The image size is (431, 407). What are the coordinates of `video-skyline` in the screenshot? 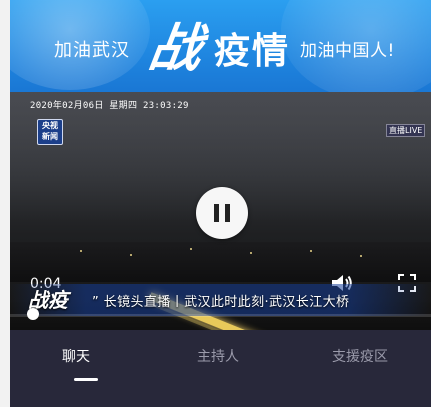 It's located at (220, 262).